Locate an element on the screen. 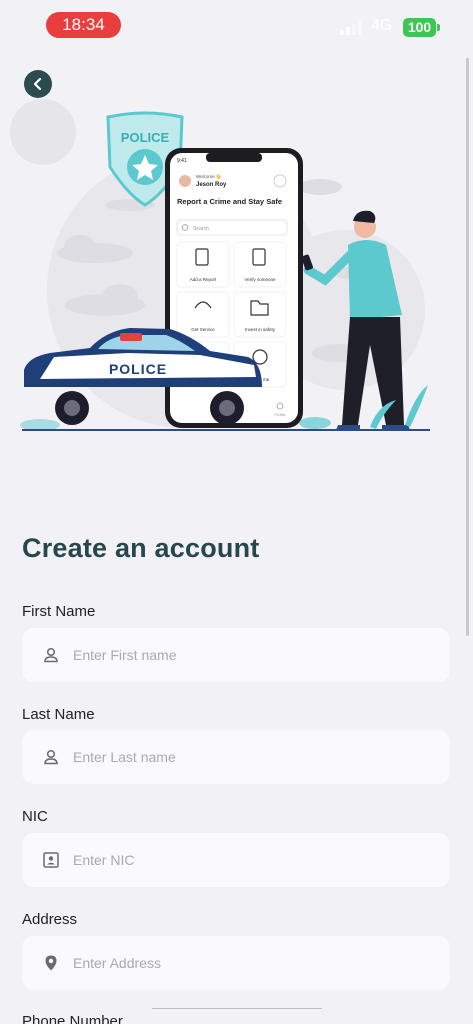 Image resolution: width=473 pixels, height=1024 pixels. signal-icon is located at coordinates (351, 28).